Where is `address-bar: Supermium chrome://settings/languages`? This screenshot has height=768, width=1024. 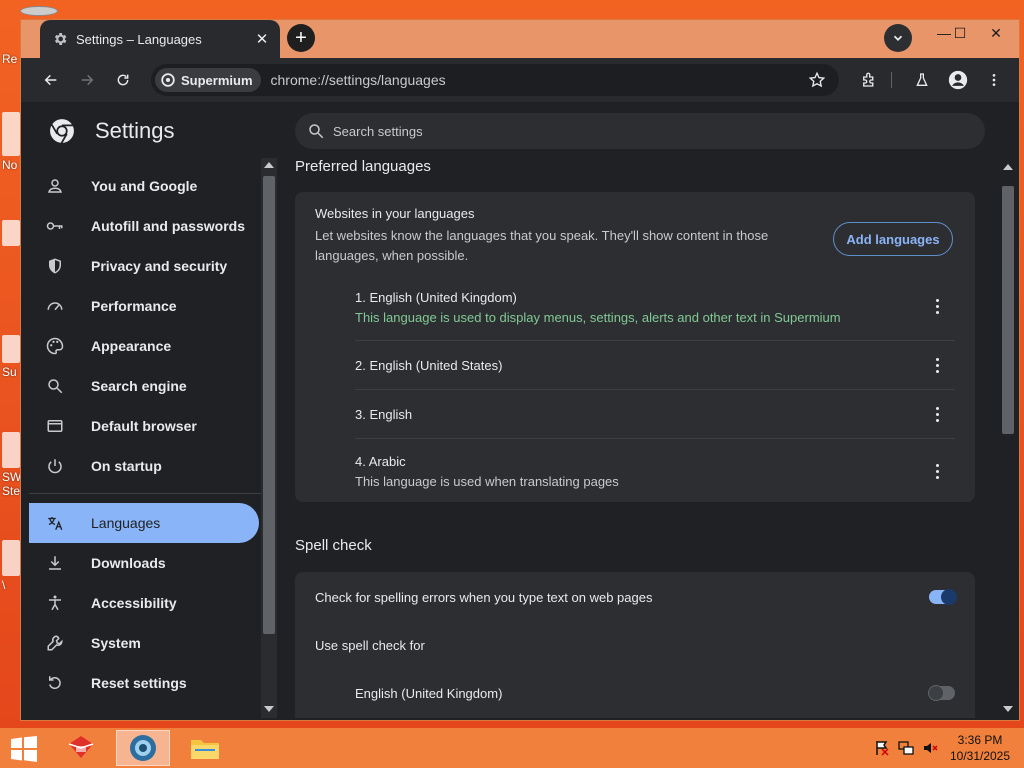
address-bar: Supermium chrome://settings/languages is located at coordinates (495, 80).